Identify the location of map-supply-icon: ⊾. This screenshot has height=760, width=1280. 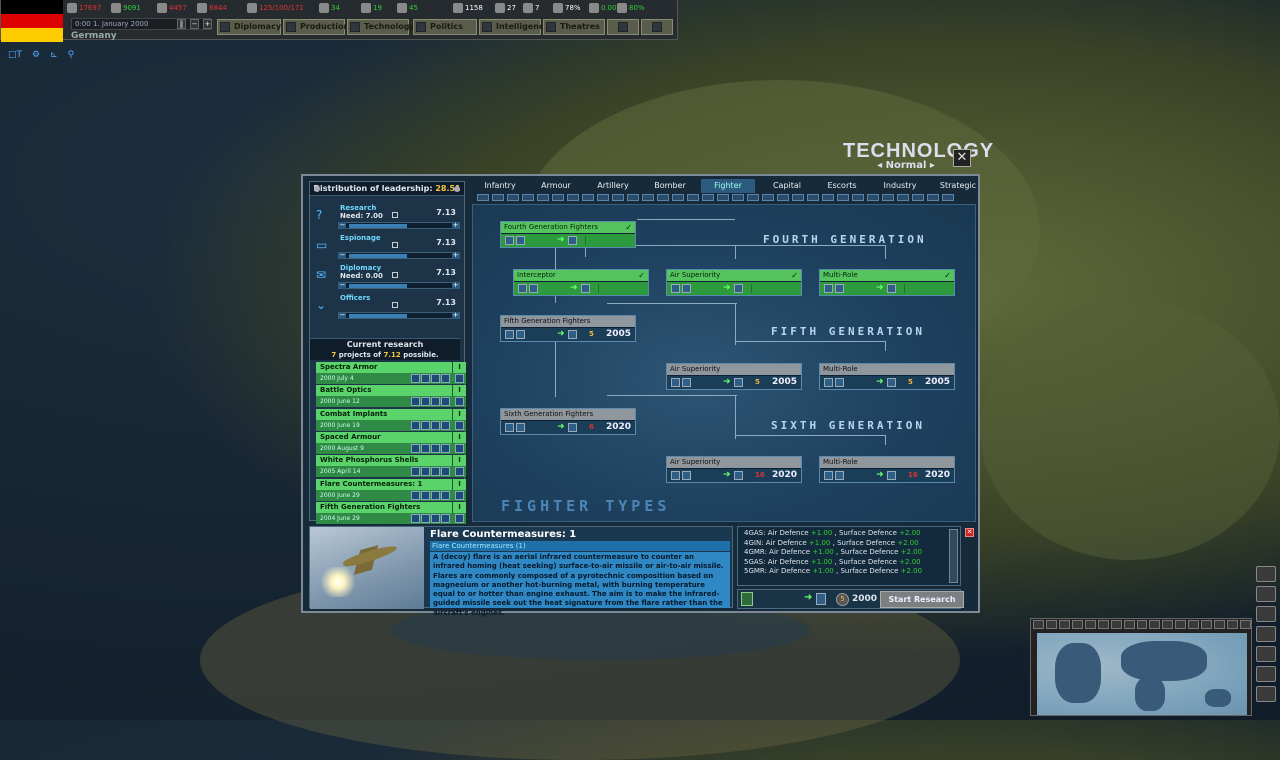
(54, 55).